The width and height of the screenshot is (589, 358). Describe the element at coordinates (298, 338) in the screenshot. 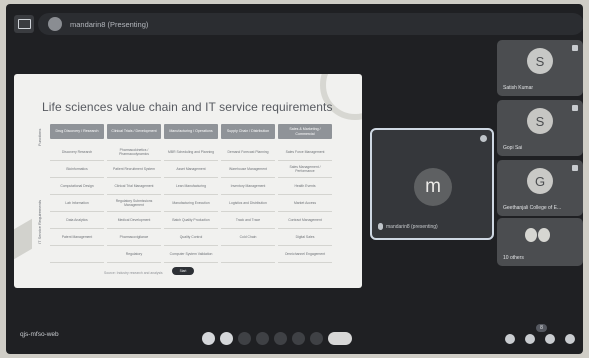

I see `raise-hand-button` at that location.